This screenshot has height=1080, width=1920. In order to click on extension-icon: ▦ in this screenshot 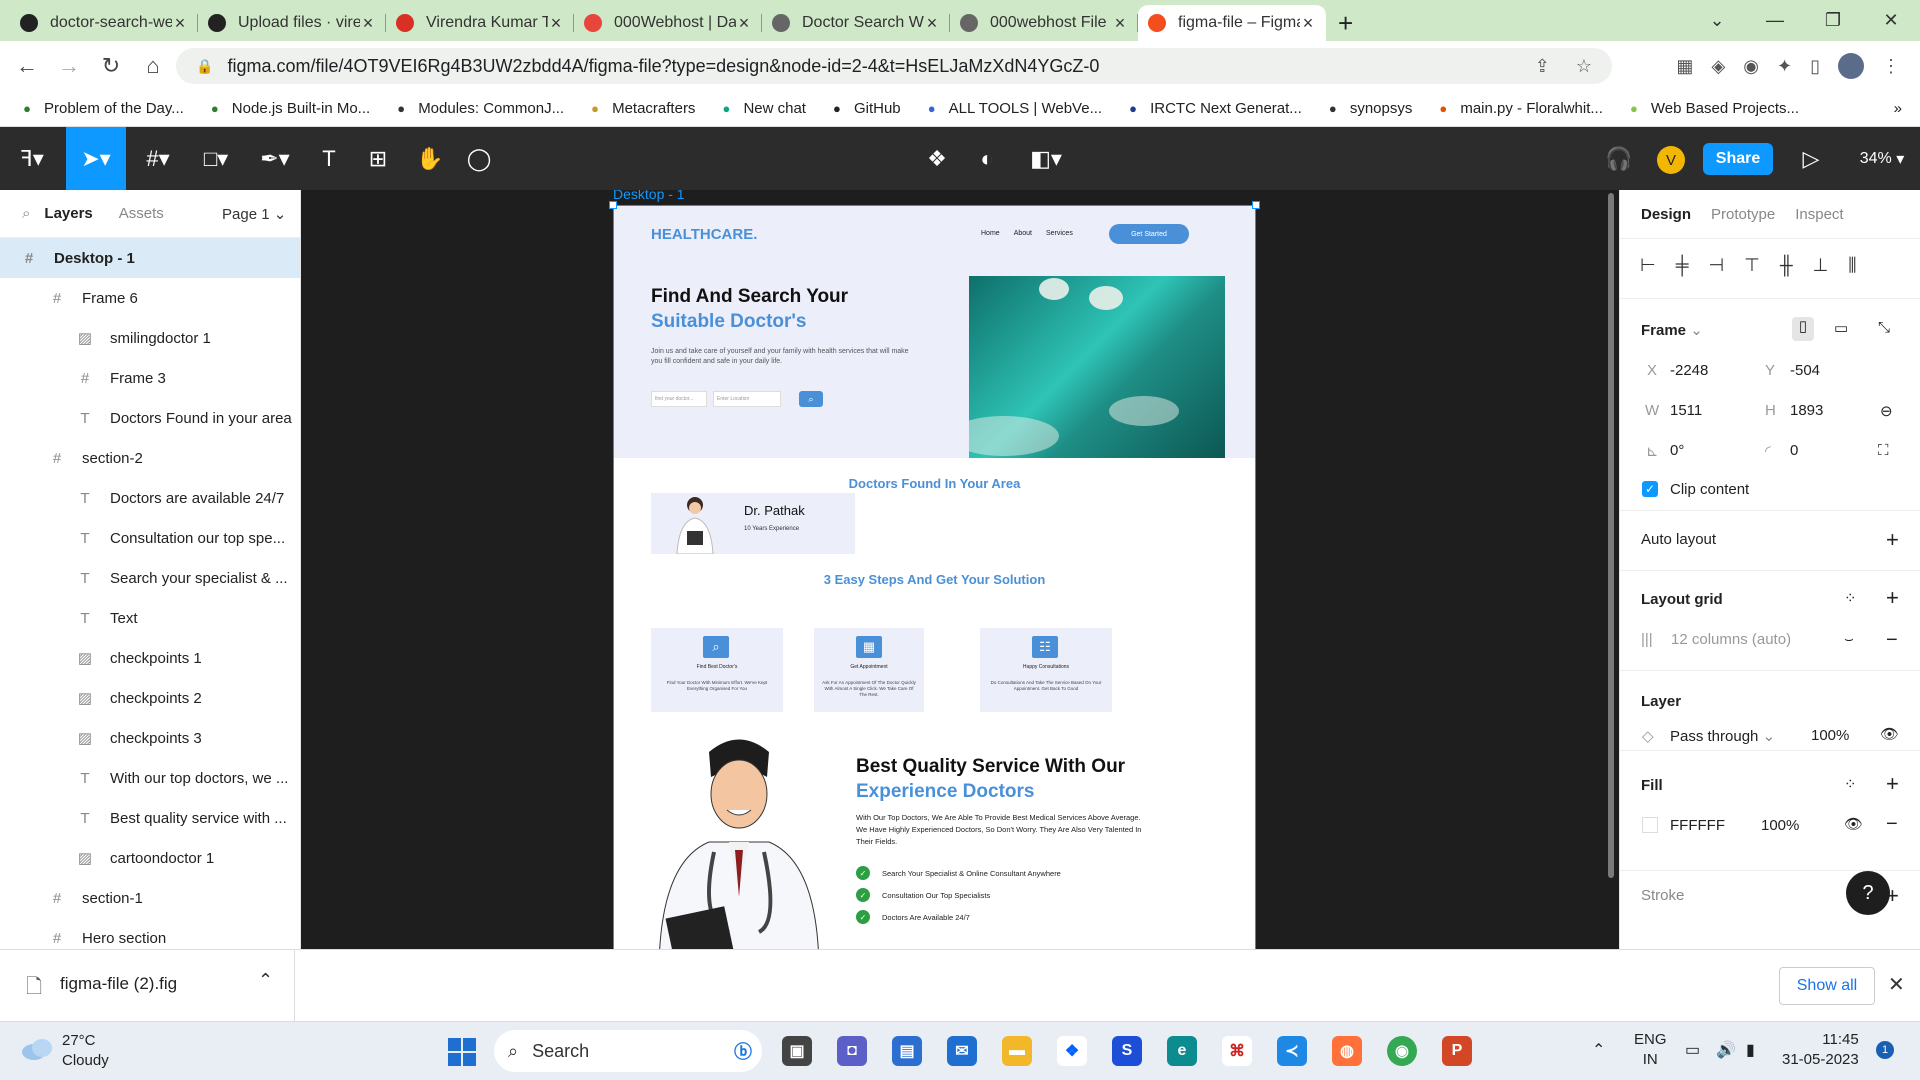, I will do `click(1684, 66)`.